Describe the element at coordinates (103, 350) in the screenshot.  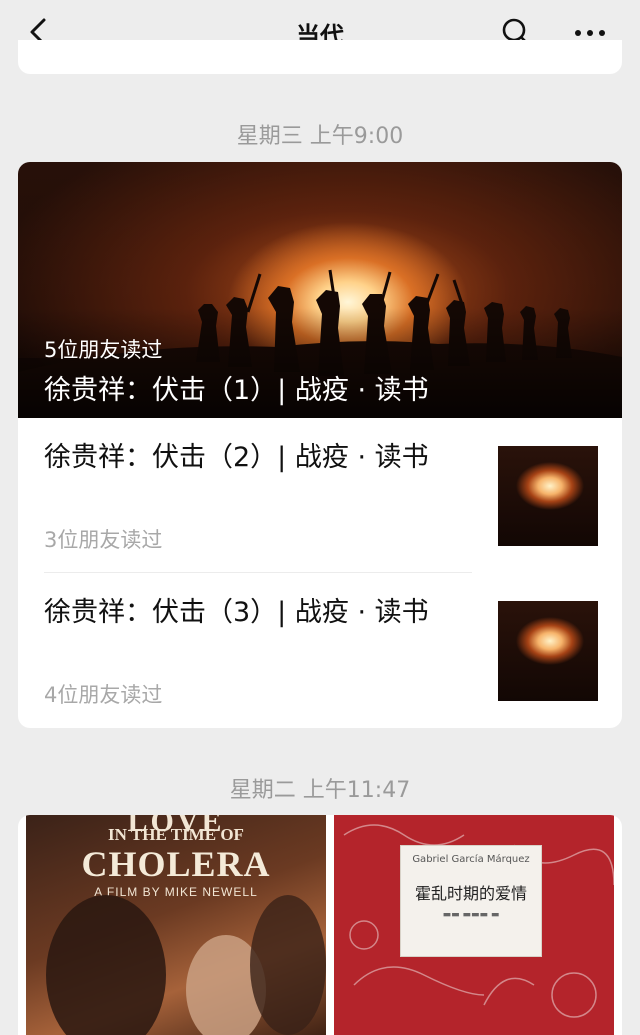
I see `read-by-friends: 5位朋友读过` at that location.